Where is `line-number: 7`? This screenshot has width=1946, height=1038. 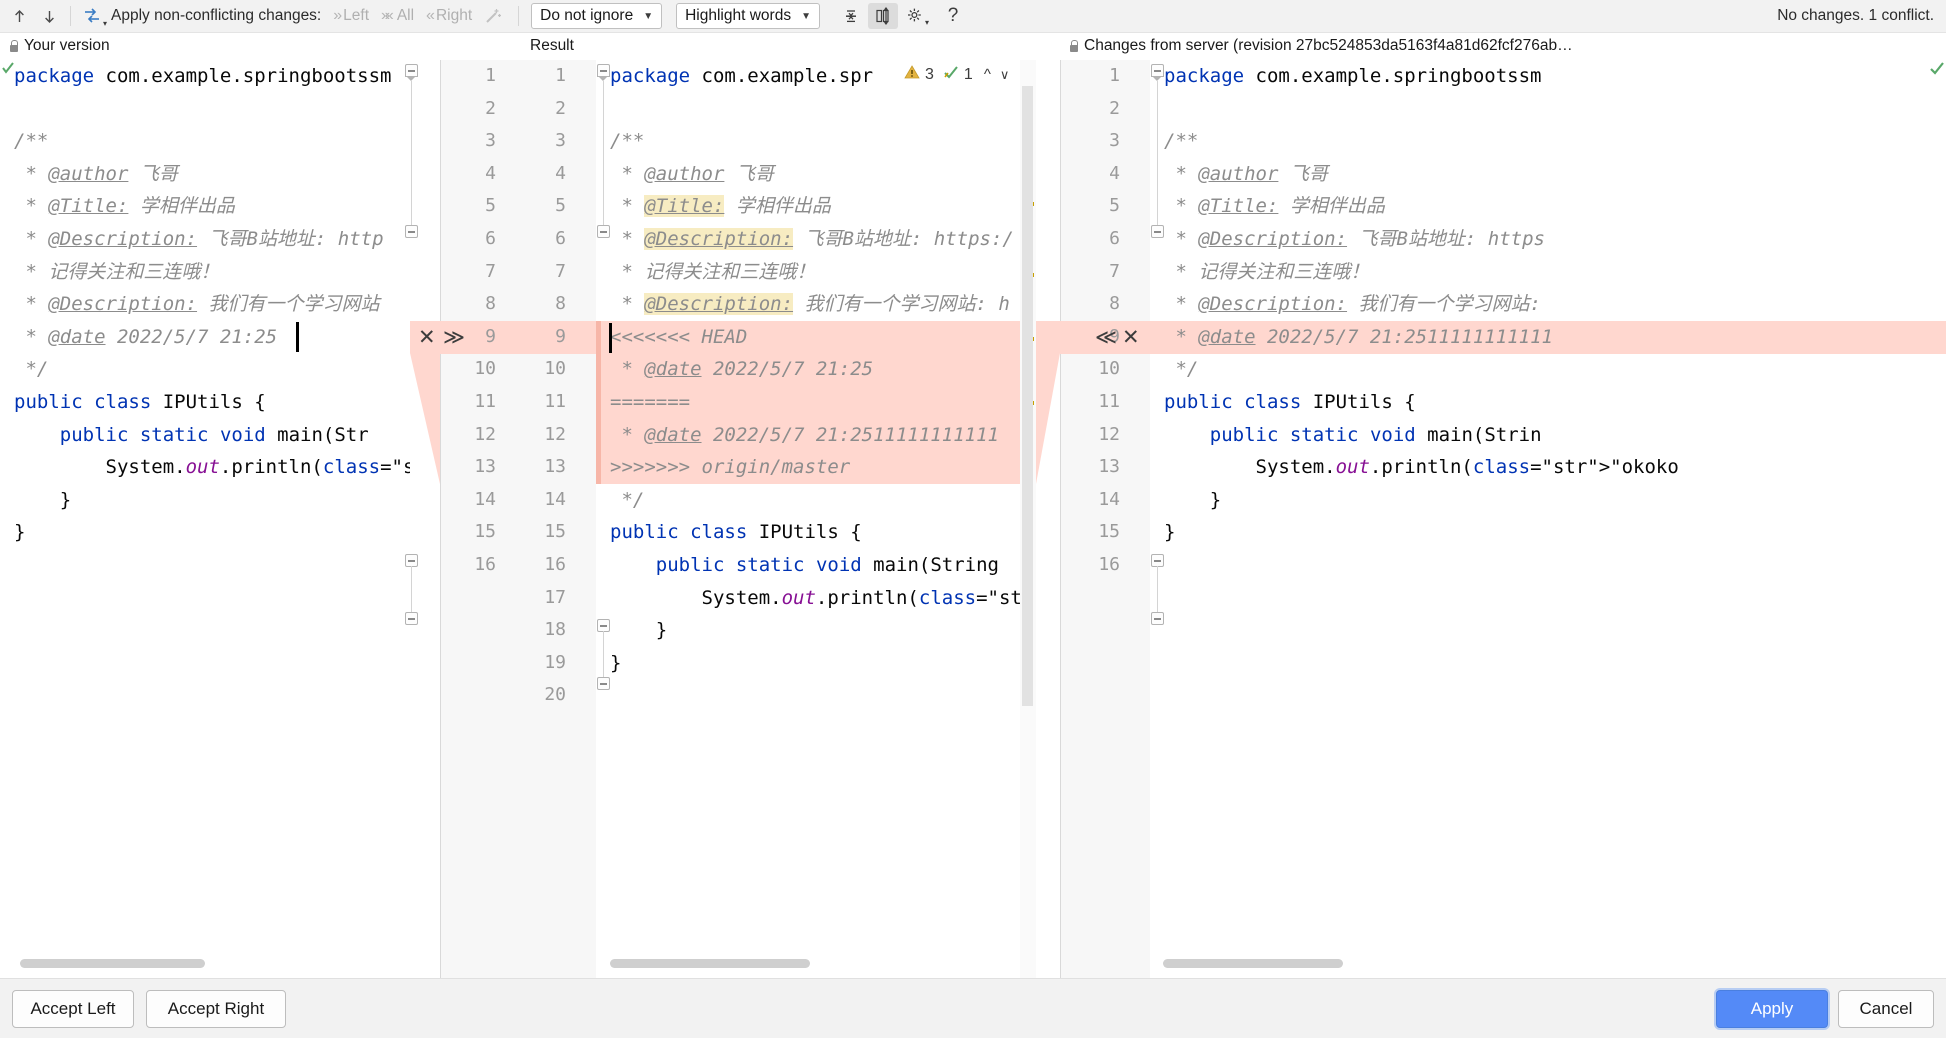
line-number: 7 is located at coordinates (560, 271).